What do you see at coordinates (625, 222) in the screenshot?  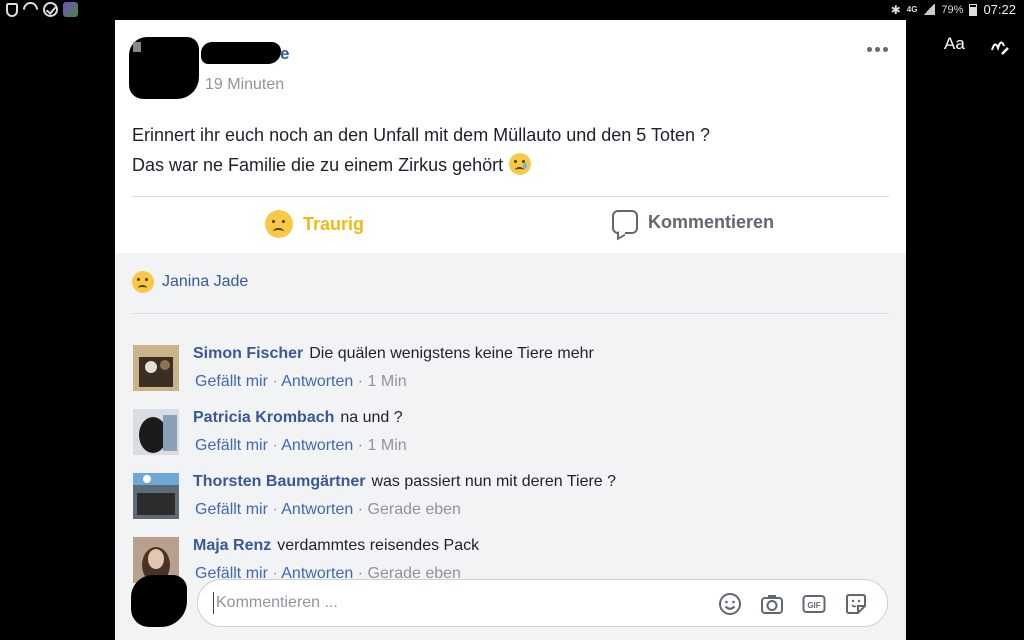 I see `speech-bubble-icon` at bounding box center [625, 222].